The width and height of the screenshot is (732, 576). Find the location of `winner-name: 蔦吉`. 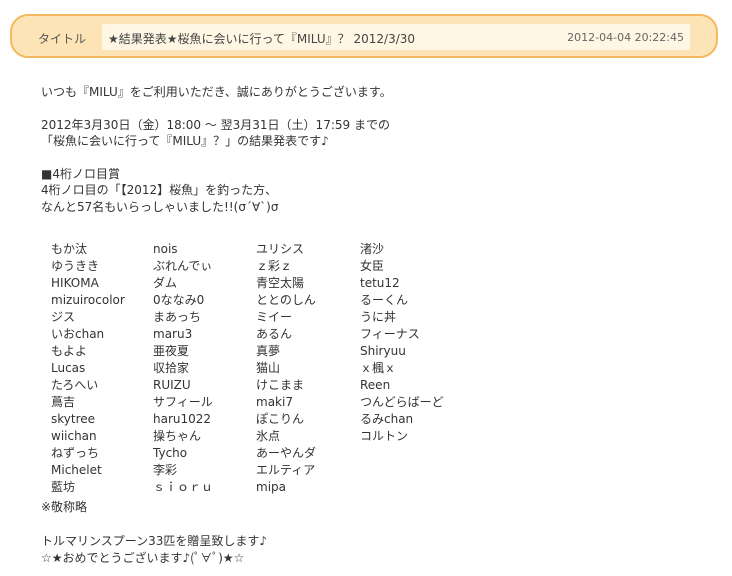

winner-name: 蔦吉 is located at coordinates (63, 402).